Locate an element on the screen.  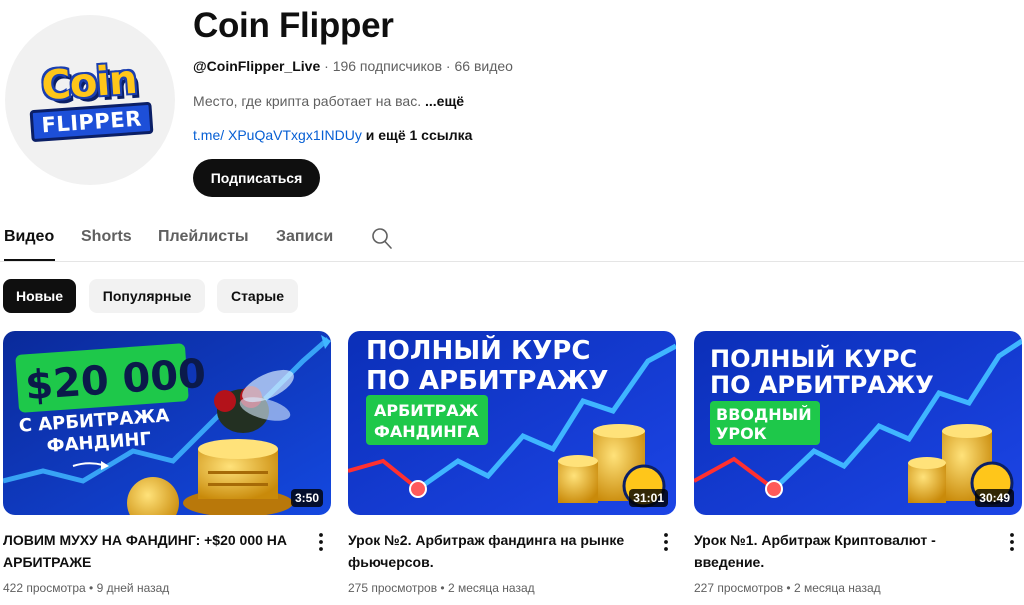
video-duration: 3:50 is located at coordinates (306, 498).